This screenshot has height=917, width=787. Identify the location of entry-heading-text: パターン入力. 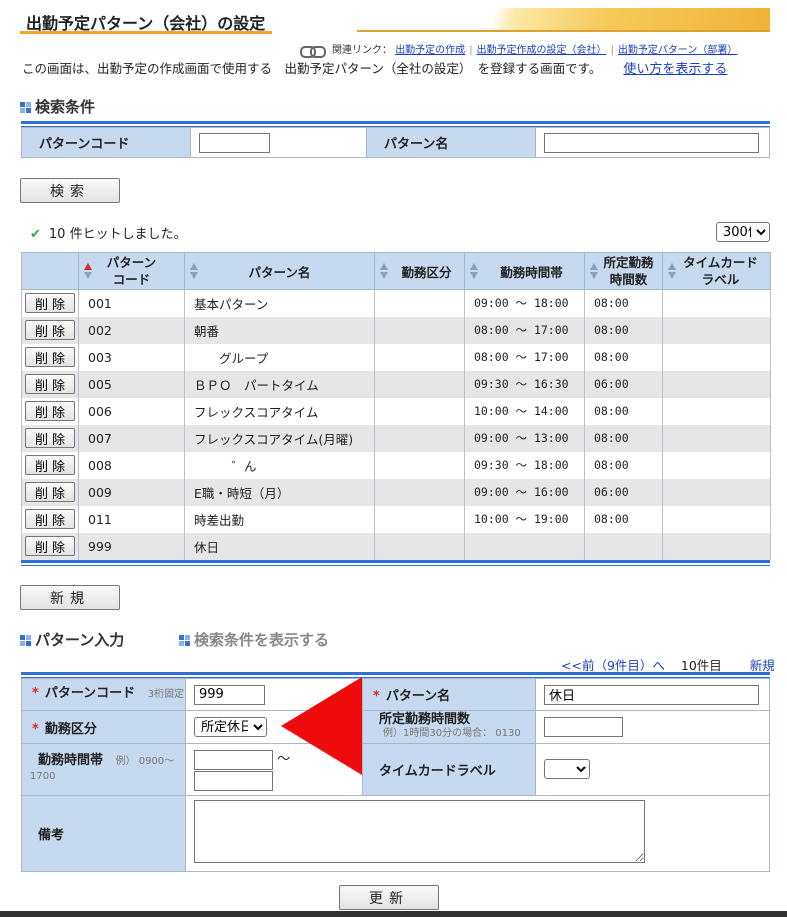
(80, 640).